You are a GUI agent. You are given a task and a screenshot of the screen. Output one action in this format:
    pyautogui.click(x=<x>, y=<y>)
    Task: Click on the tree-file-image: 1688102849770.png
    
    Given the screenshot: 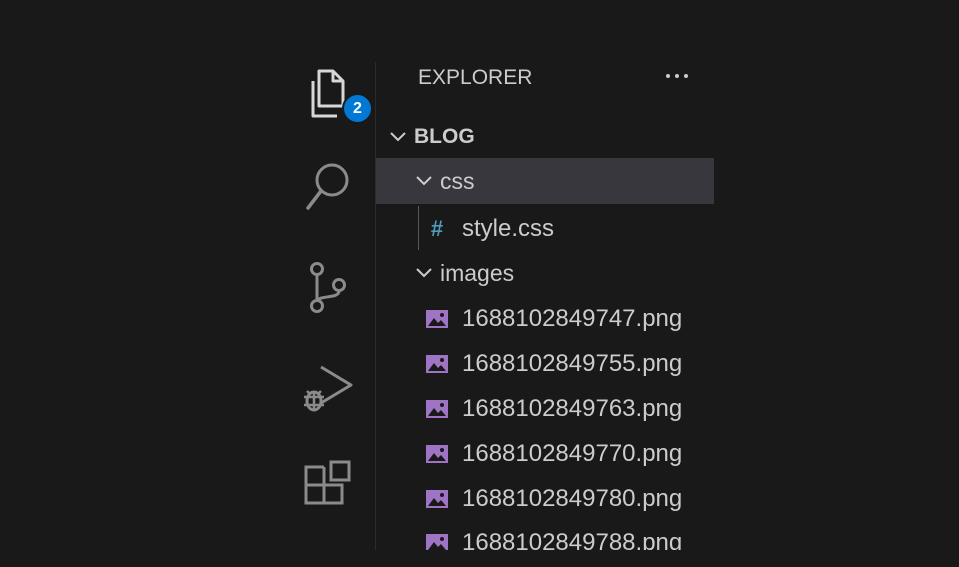 What is the action you would take?
    pyautogui.click(x=545, y=454)
    